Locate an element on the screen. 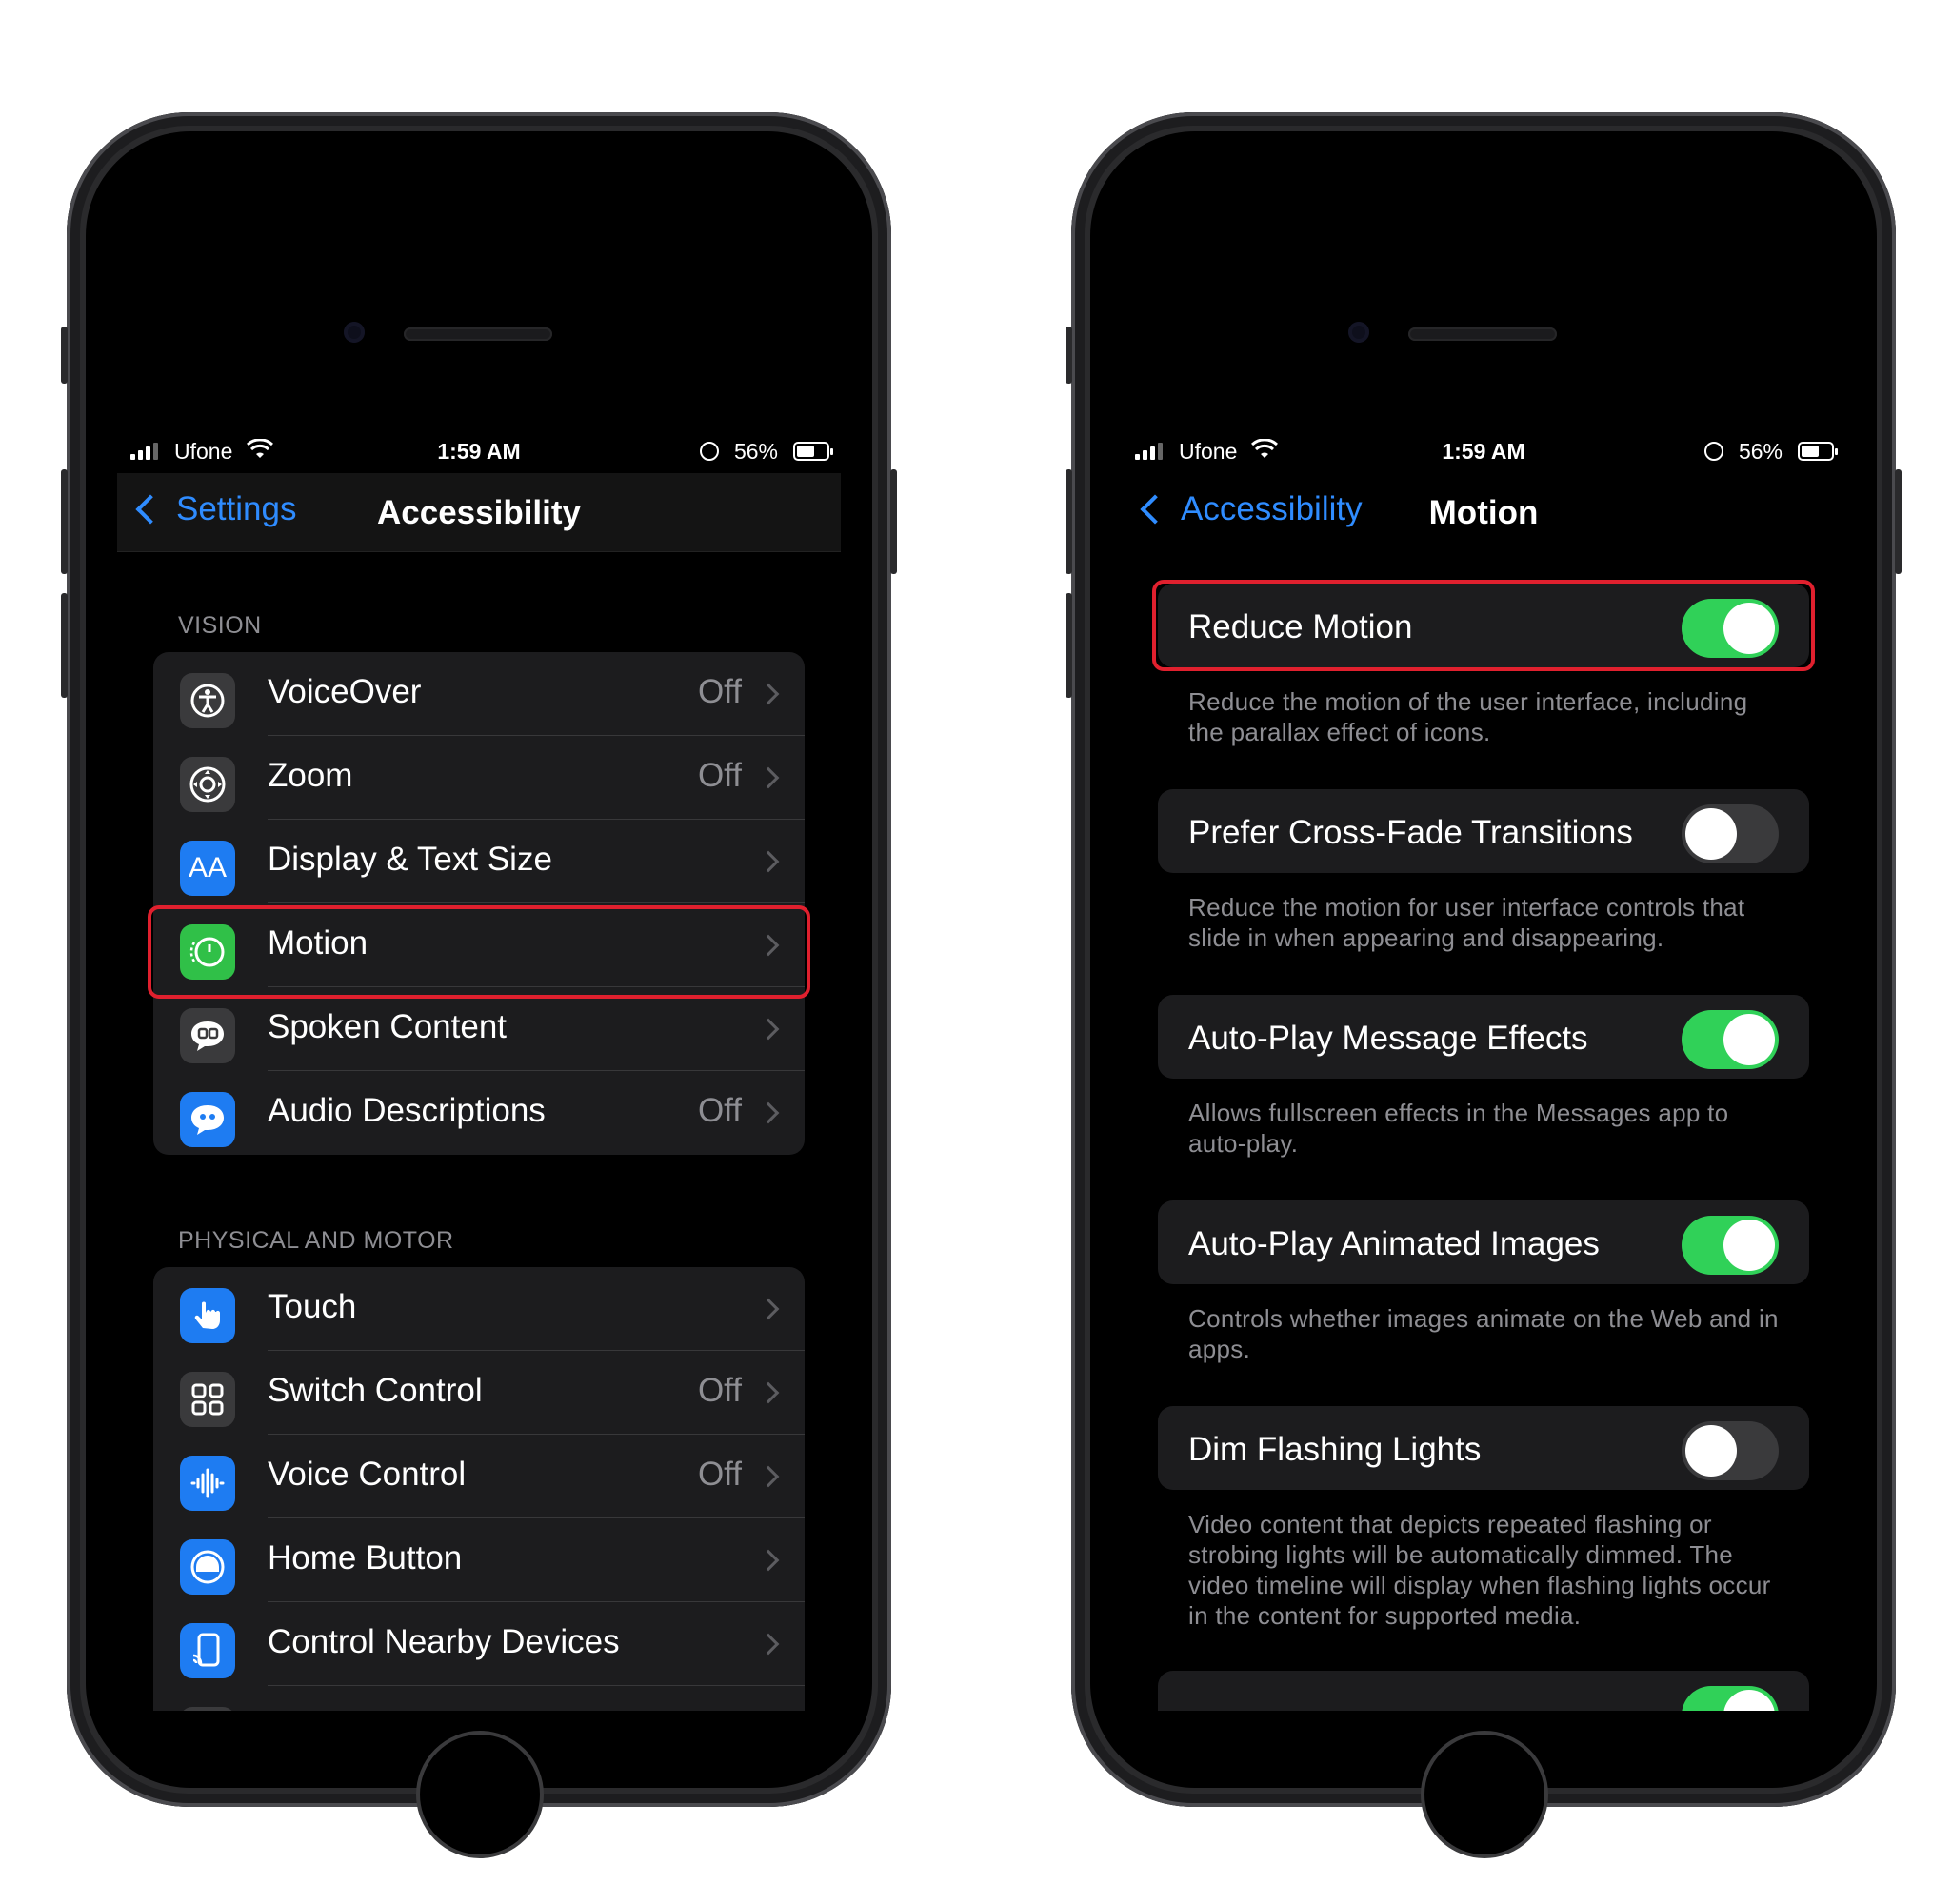  waveform-icon is located at coordinates (207, 1483).